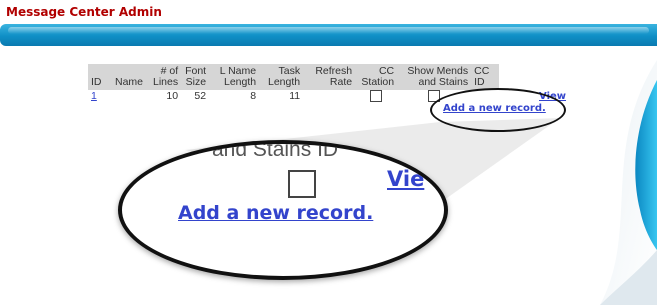 The height and width of the screenshot is (305, 657). Describe the element at coordinates (131, 77) in the screenshot. I see `col-header-name: Name` at that location.